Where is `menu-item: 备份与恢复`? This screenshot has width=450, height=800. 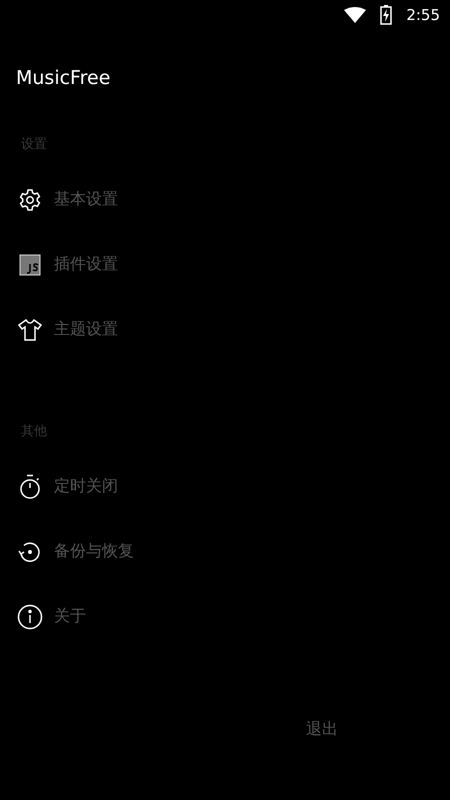 menu-item: 备份与恢复 is located at coordinates (150, 551).